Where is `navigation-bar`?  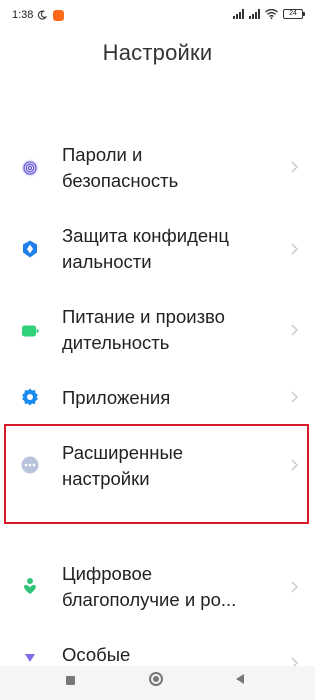 navigation-bar is located at coordinates (157, 683).